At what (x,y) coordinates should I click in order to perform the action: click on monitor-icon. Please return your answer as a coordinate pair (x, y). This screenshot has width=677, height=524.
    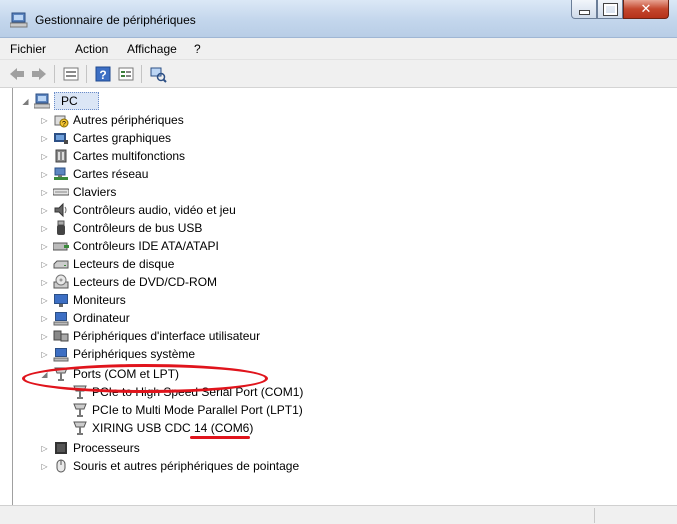
    Looking at the image, I should click on (61, 300).